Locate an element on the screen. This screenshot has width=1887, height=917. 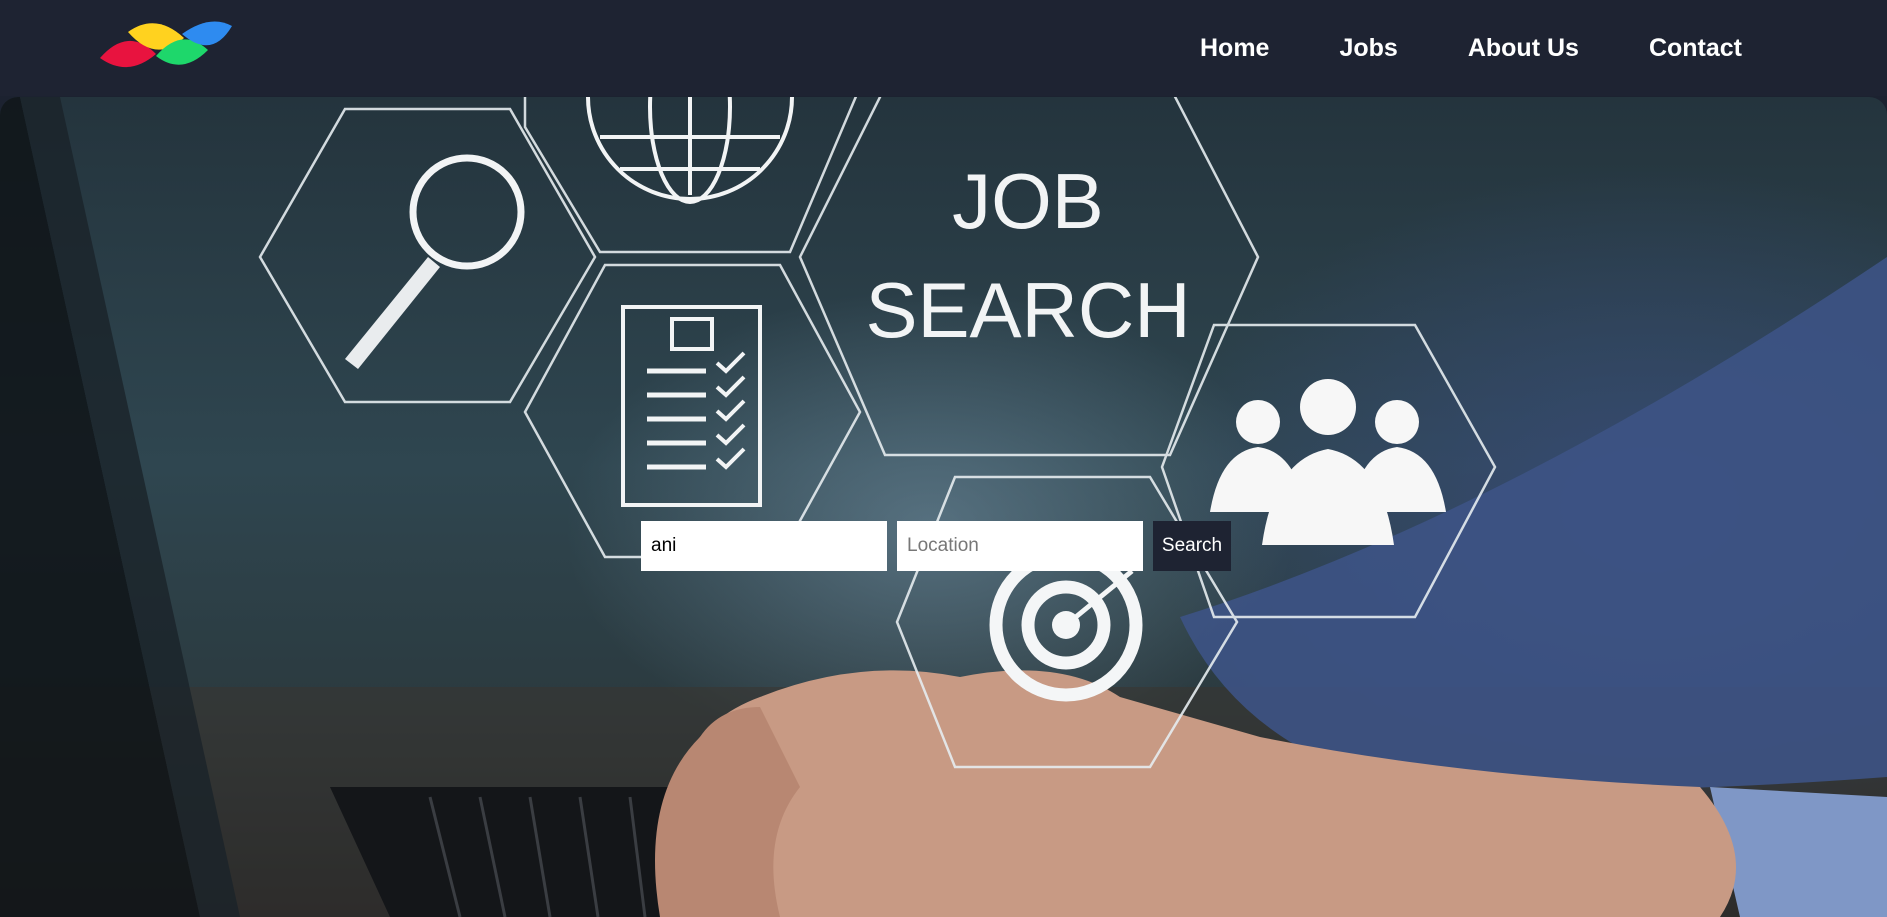
hero-graphic-search-text: SEARCH is located at coordinates (1027, 310).